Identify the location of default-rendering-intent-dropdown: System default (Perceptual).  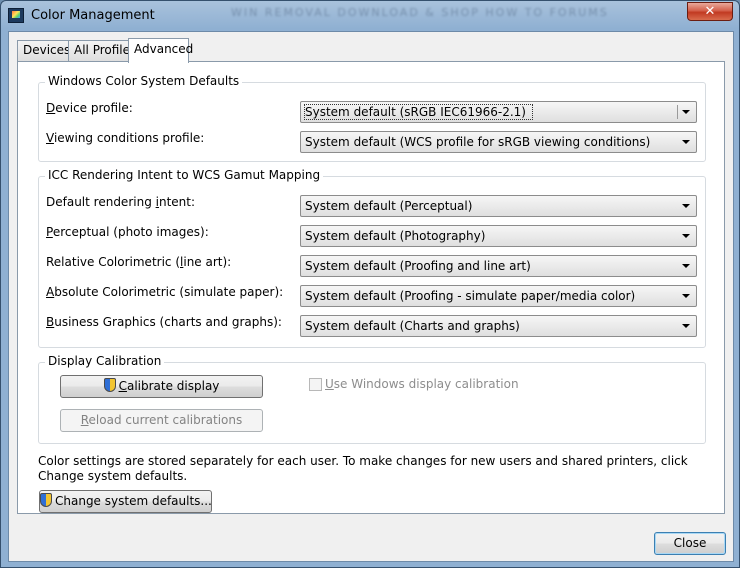
(498, 206).